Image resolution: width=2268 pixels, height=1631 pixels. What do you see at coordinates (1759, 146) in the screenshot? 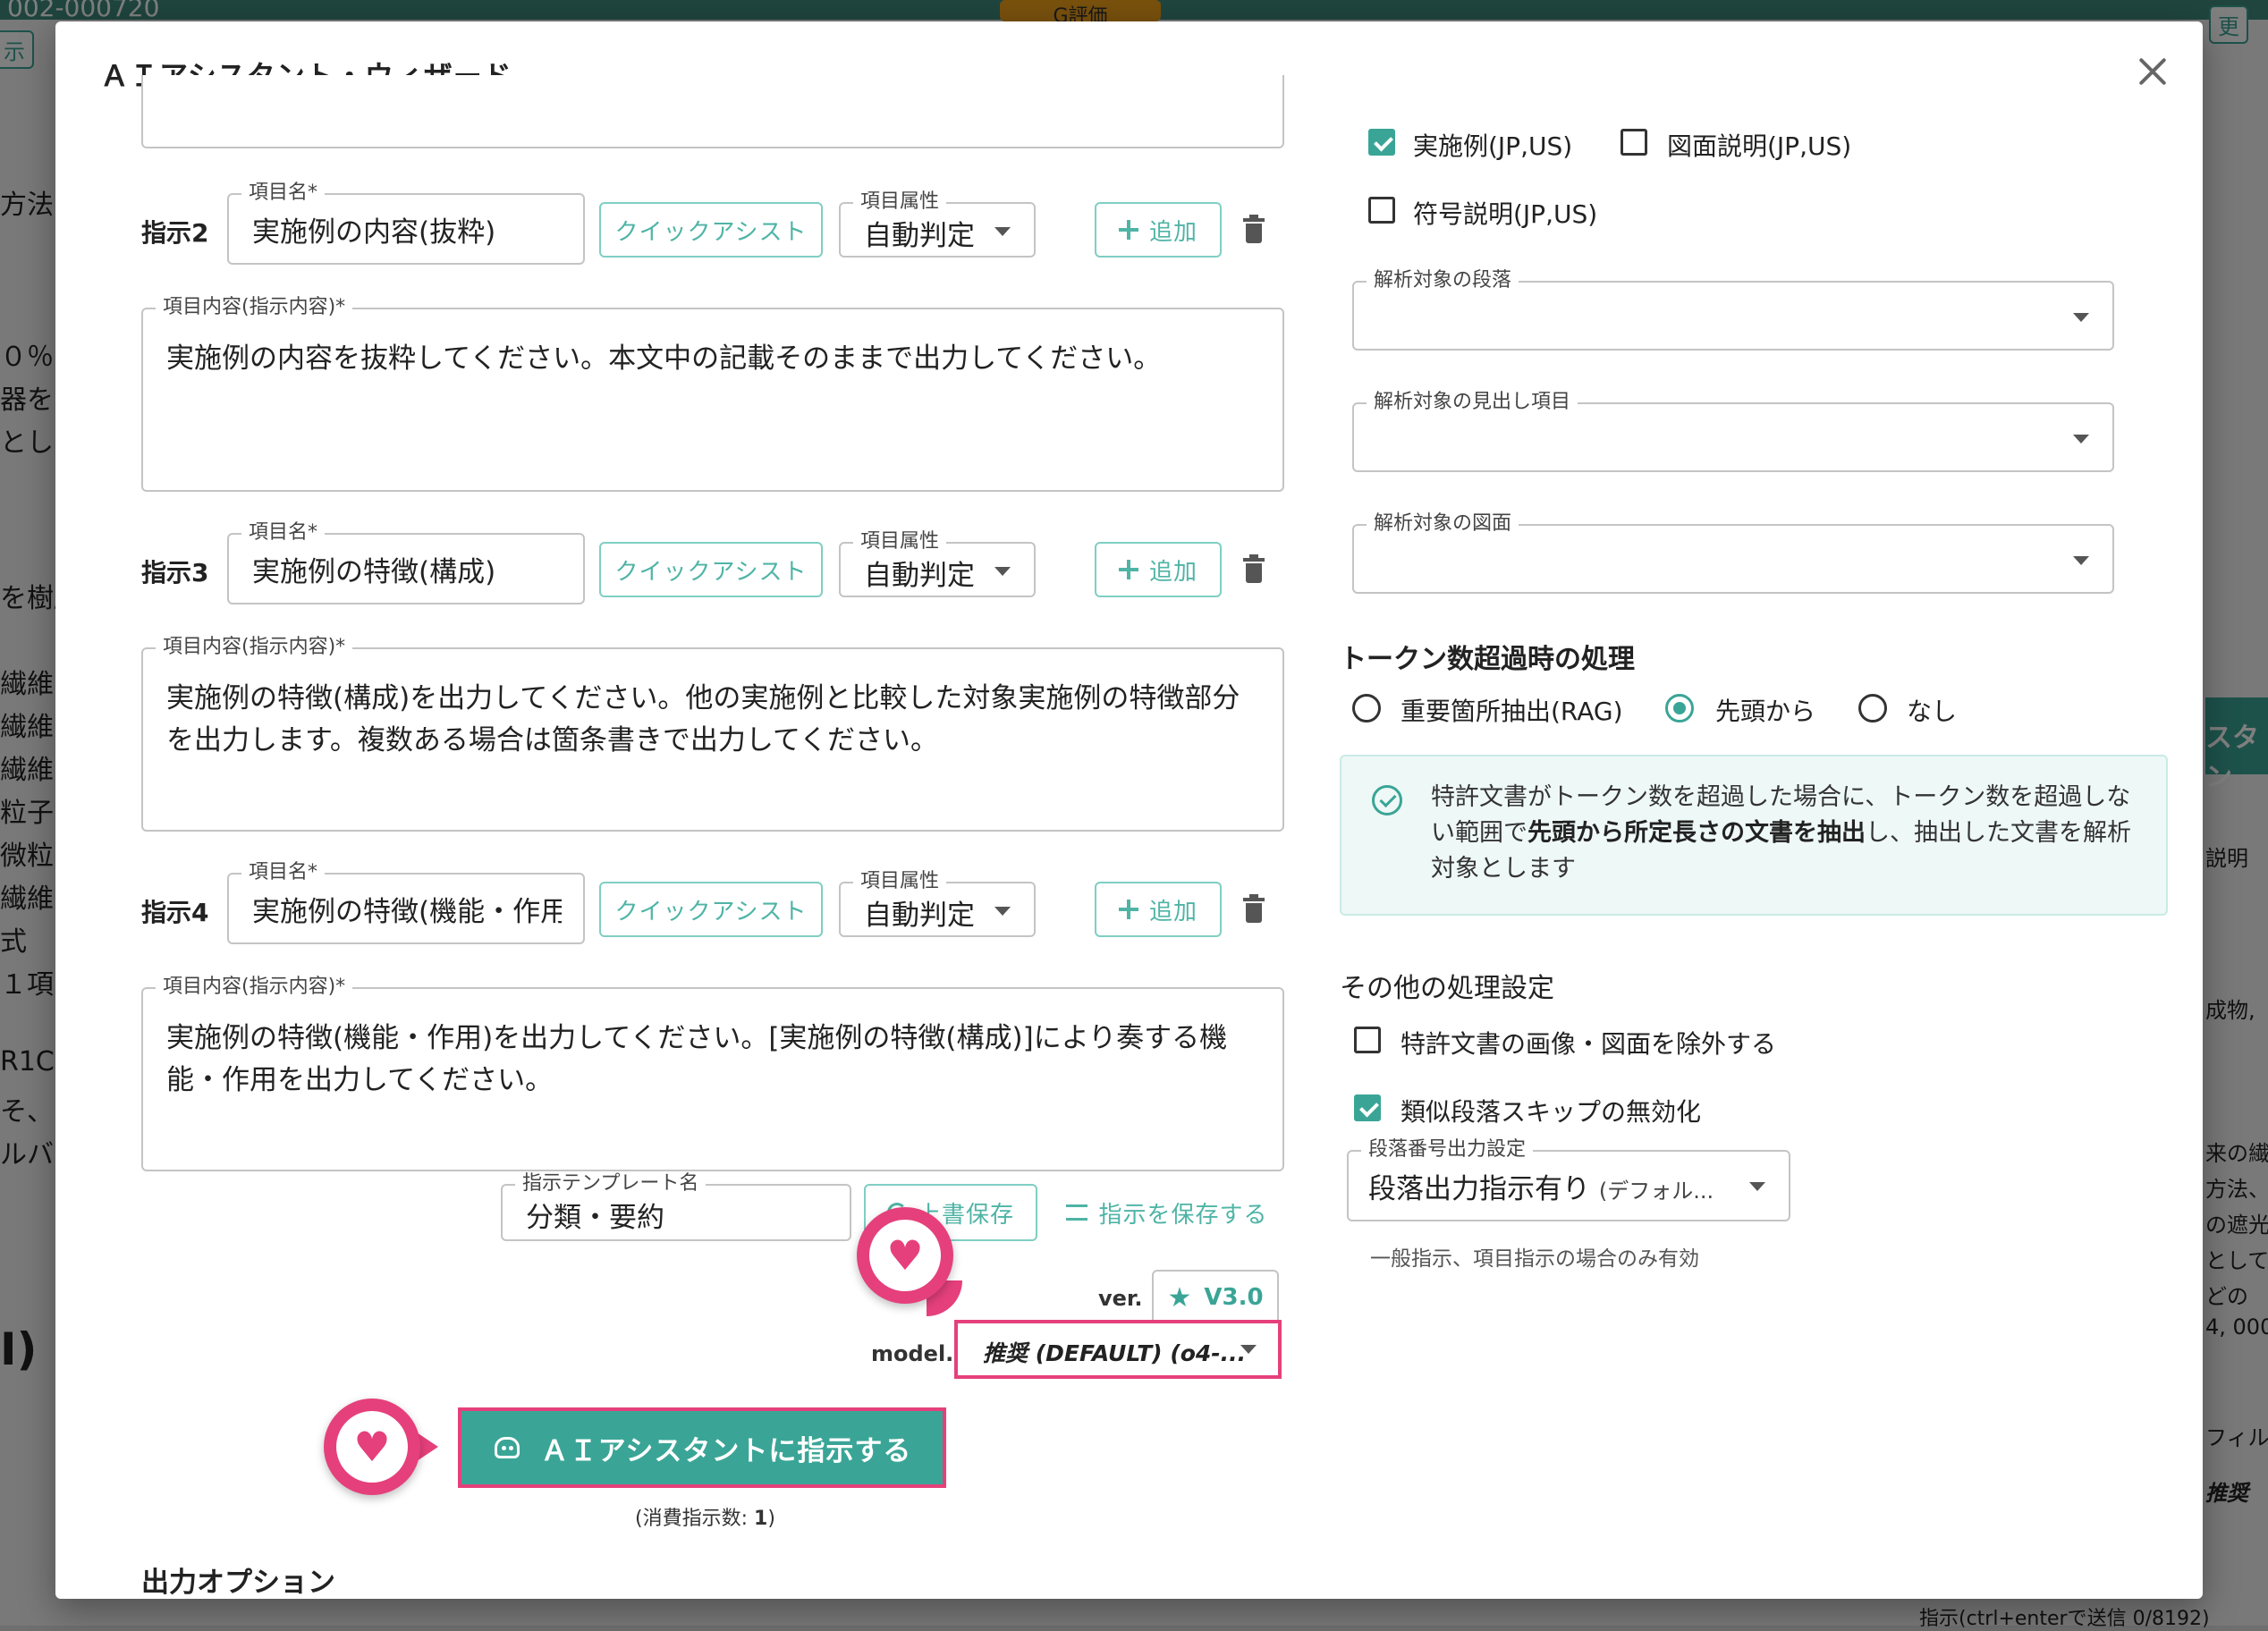
I see `checkbox-label: 図面説明(JP,US)` at bounding box center [1759, 146].